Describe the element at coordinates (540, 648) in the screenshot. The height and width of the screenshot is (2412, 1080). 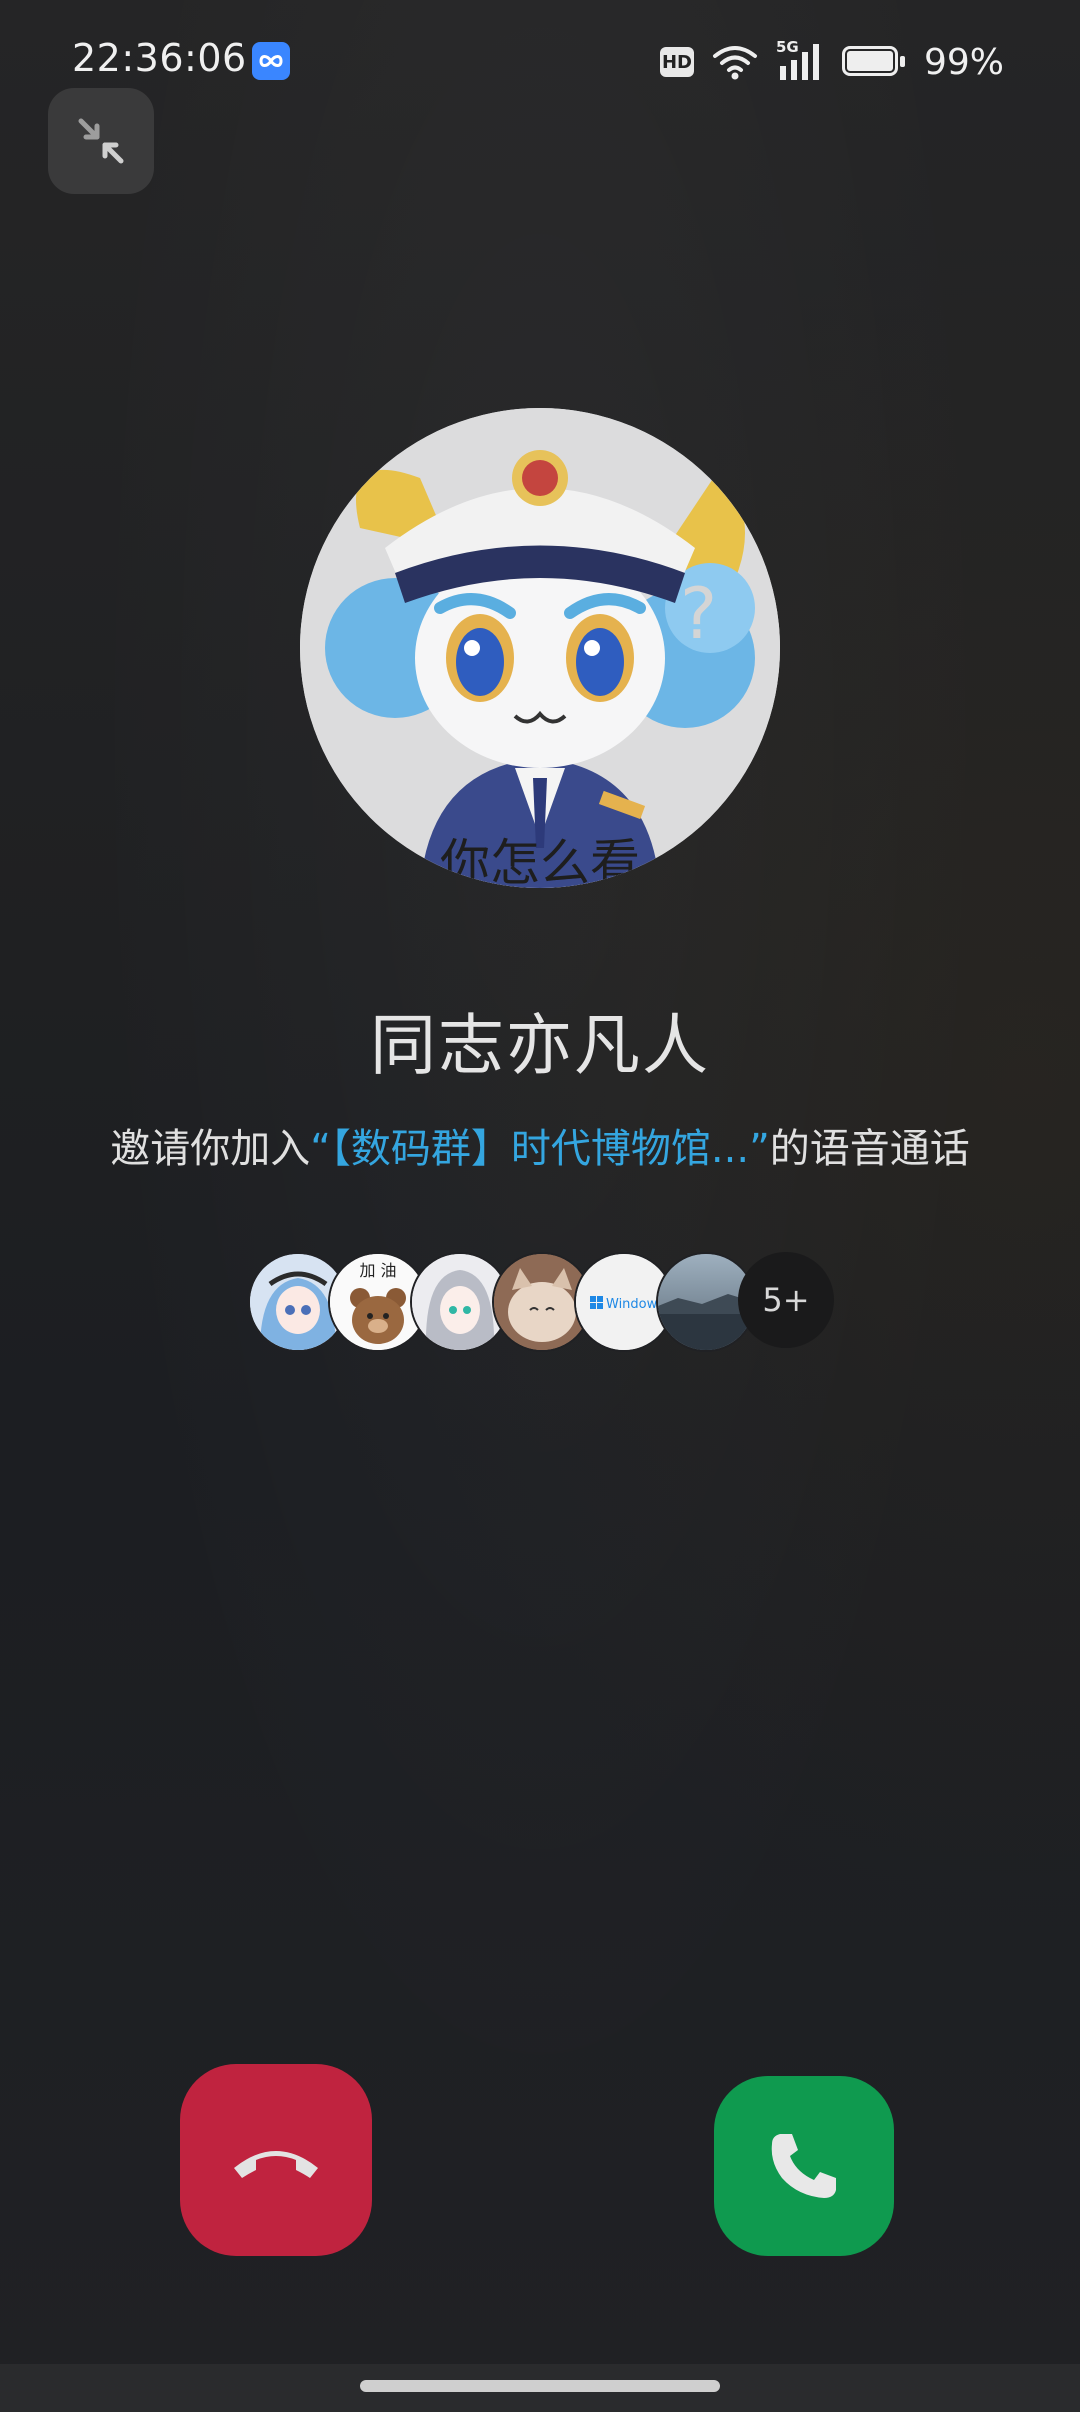
I see `caller-avatar: ? 你怎么看` at that location.